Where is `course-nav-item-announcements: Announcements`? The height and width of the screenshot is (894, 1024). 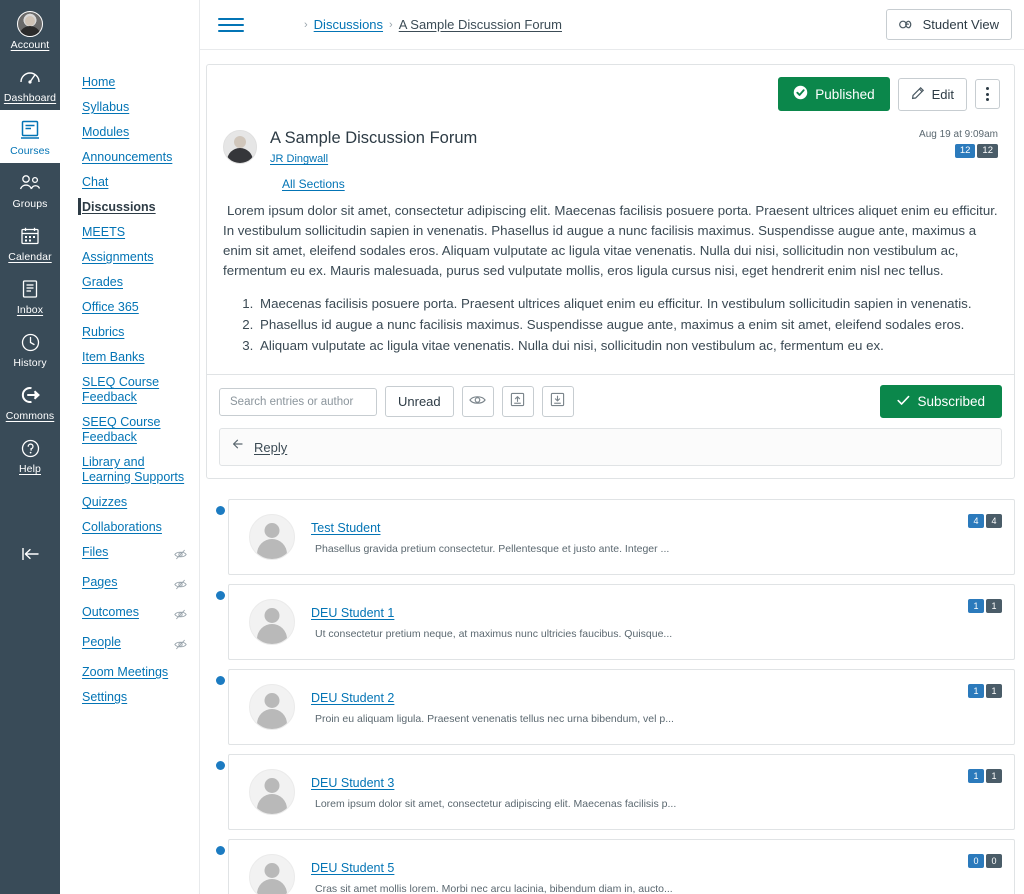
course-nav-item-announcements: Announcements is located at coordinates (129, 157).